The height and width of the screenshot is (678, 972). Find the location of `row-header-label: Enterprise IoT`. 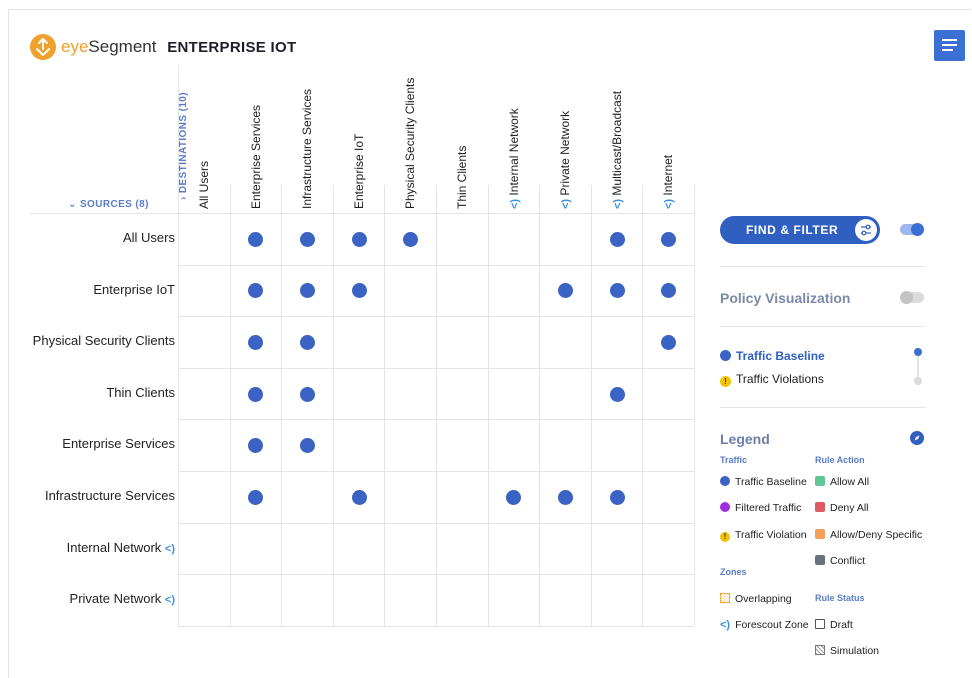

row-header-label: Enterprise IoT is located at coordinates (134, 289).